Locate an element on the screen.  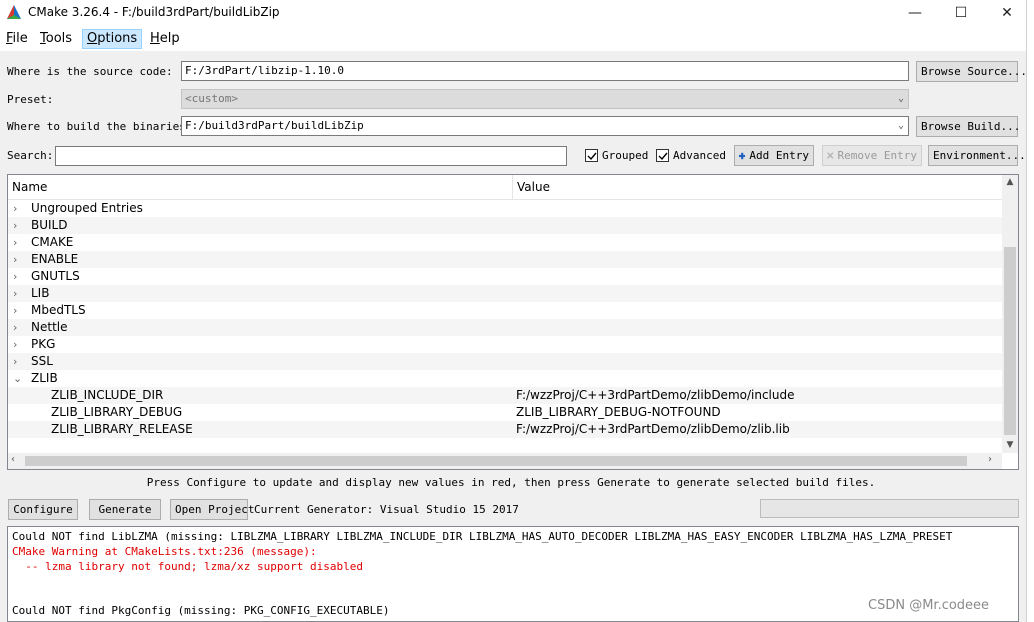
vertical-scroll-thumb is located at coordinates (1010, 341).